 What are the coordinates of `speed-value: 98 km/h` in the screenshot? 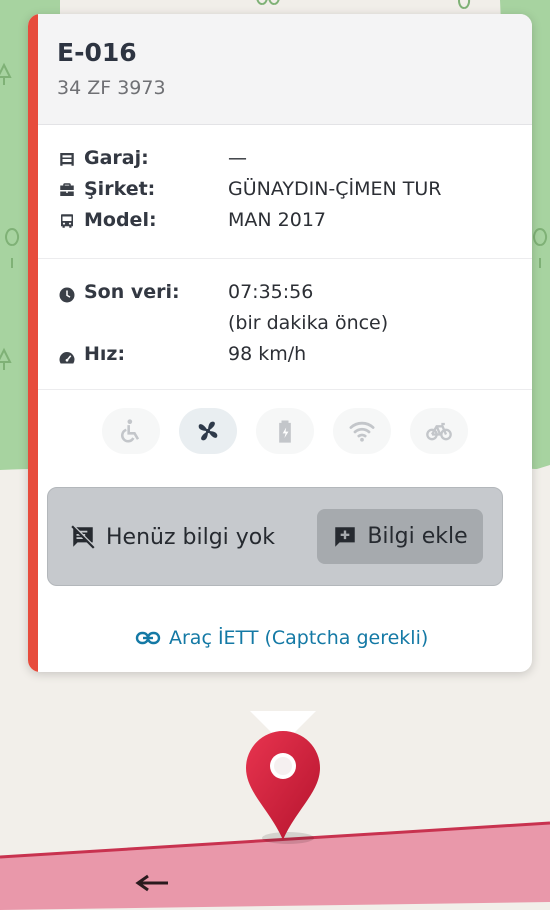 It's located at (267, 354).